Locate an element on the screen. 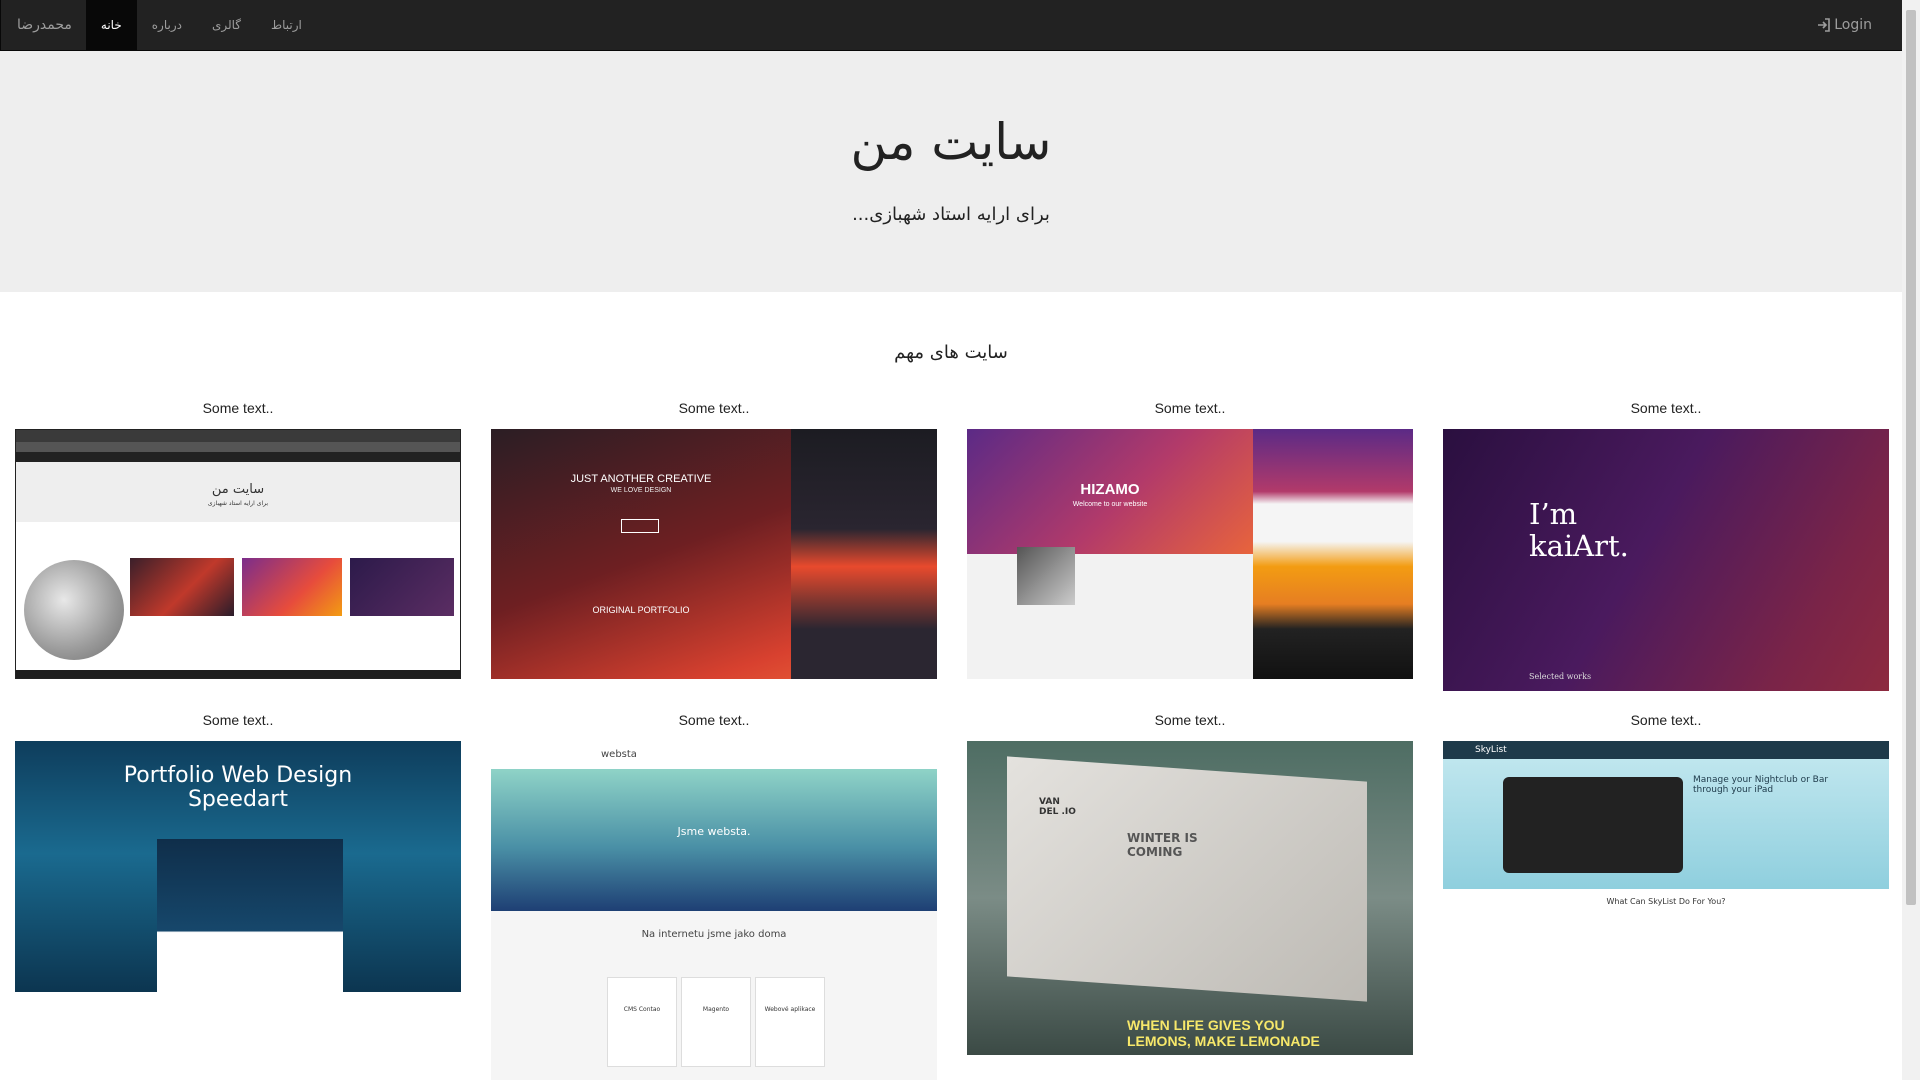 Image resolution: width=1920 pixels, height=1080 pixels. login-link: Login is located at coordinates (1844, 25).